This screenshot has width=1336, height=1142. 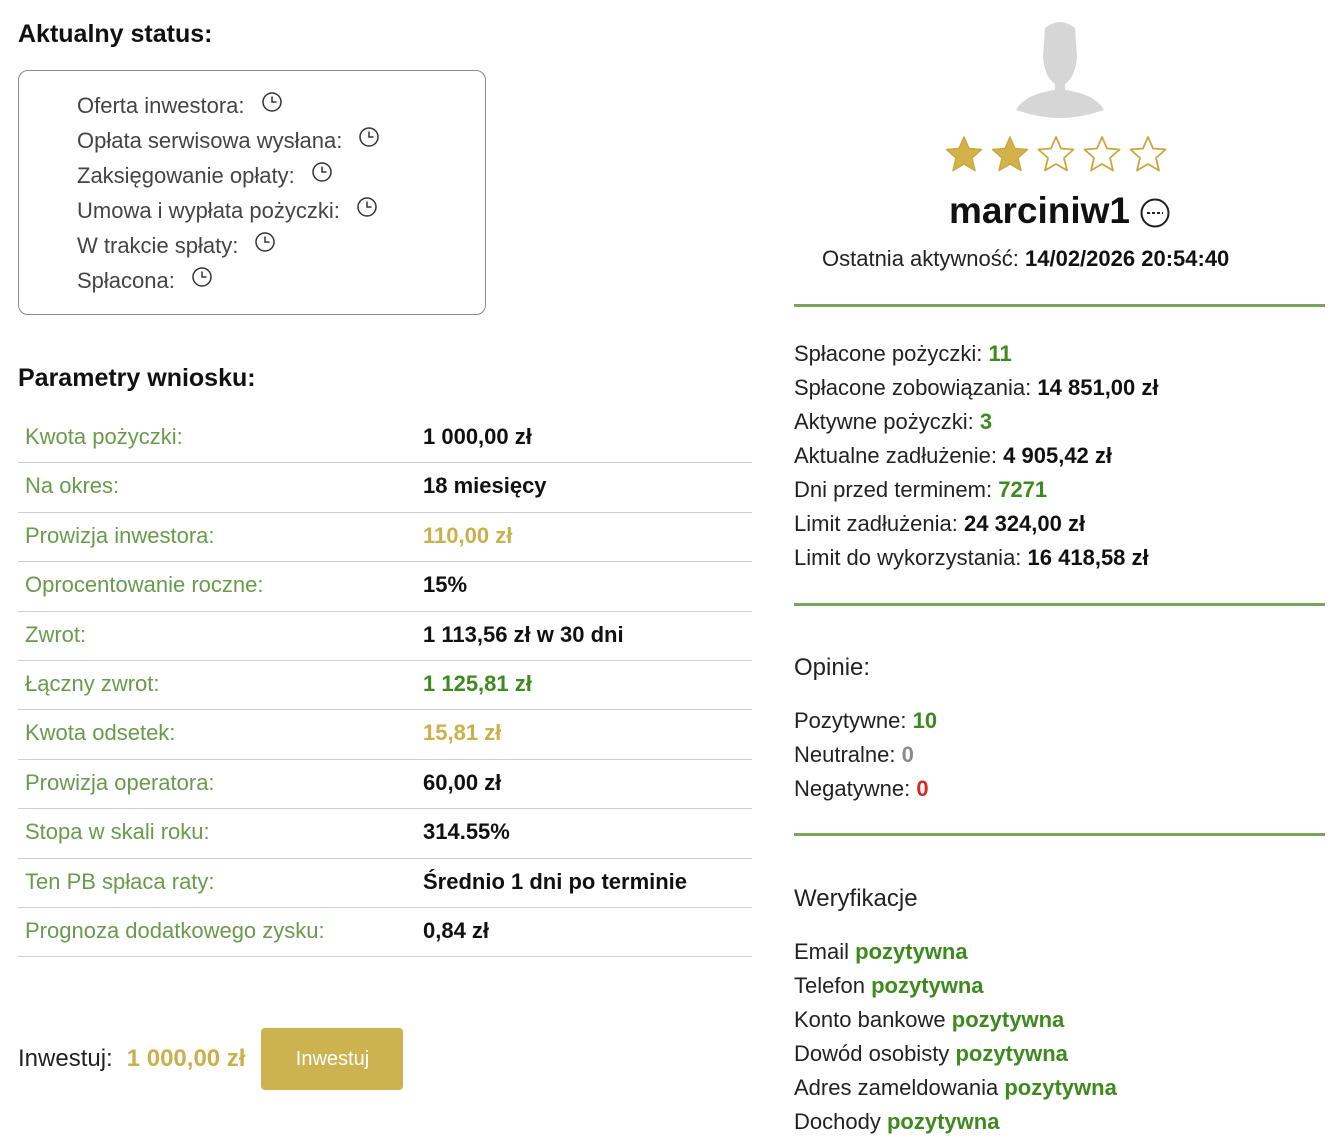 What do you see at coordinates (385, 834) in the screenshot?
I see `params-row: Stopa w skali roku: 314.55%` at bounding box center [385, 834].